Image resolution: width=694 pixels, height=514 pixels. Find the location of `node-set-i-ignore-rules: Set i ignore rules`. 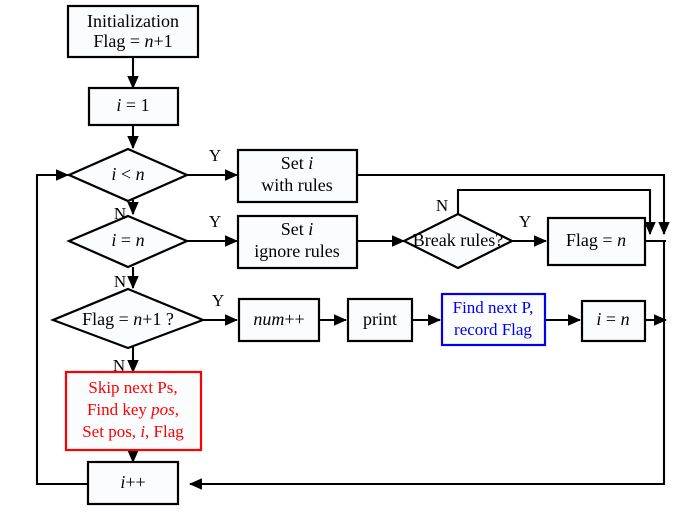

node-set-i-ignore-rules: Set i ignore rules is located at coordinates (297, 242).